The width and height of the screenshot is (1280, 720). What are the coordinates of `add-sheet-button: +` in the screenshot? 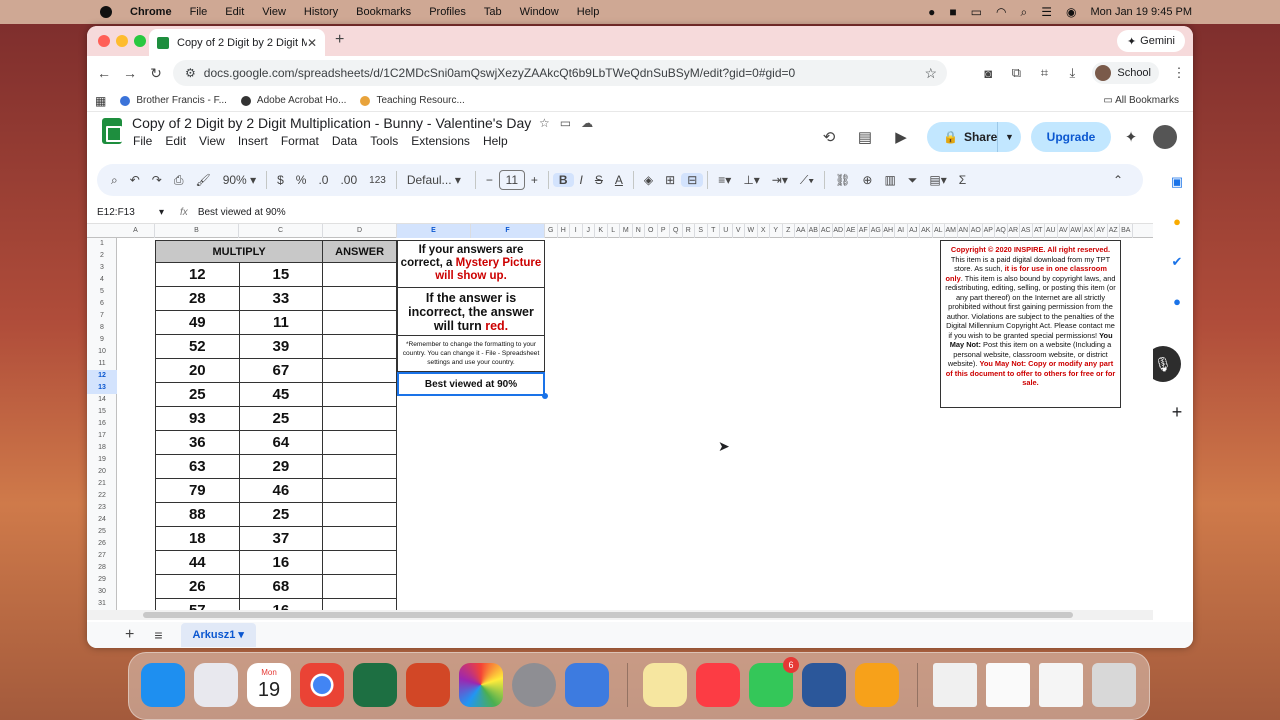 It's located at (129, 635).